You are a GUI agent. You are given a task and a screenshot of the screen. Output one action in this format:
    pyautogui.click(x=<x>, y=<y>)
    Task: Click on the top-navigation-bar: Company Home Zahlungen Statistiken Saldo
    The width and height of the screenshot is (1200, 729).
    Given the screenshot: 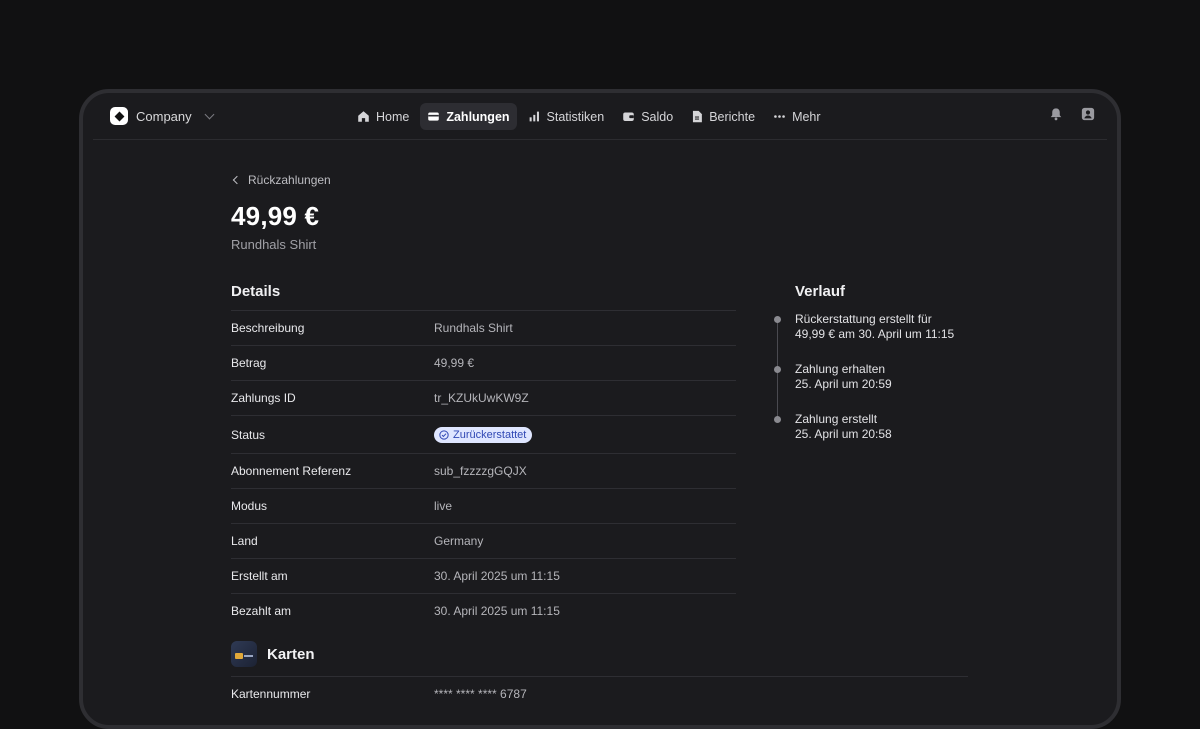 What is the action you would take?
    pyautogui.click(x=600, y=116)
    